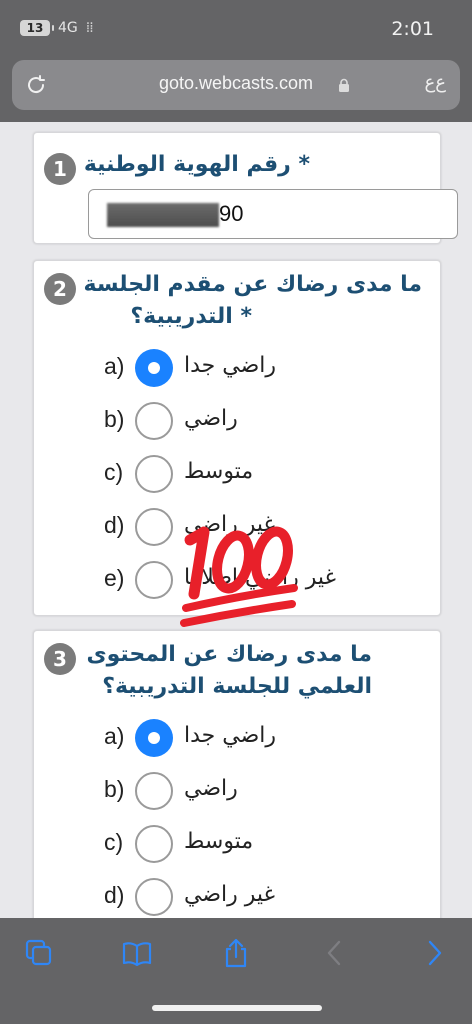 The height and width of the screenshot is (1024, 472). Describe the element at coordinates (229, 654) in the screenshot. I see `question-title-line1: ما مدى رضاك عن المحتوى` at that location.